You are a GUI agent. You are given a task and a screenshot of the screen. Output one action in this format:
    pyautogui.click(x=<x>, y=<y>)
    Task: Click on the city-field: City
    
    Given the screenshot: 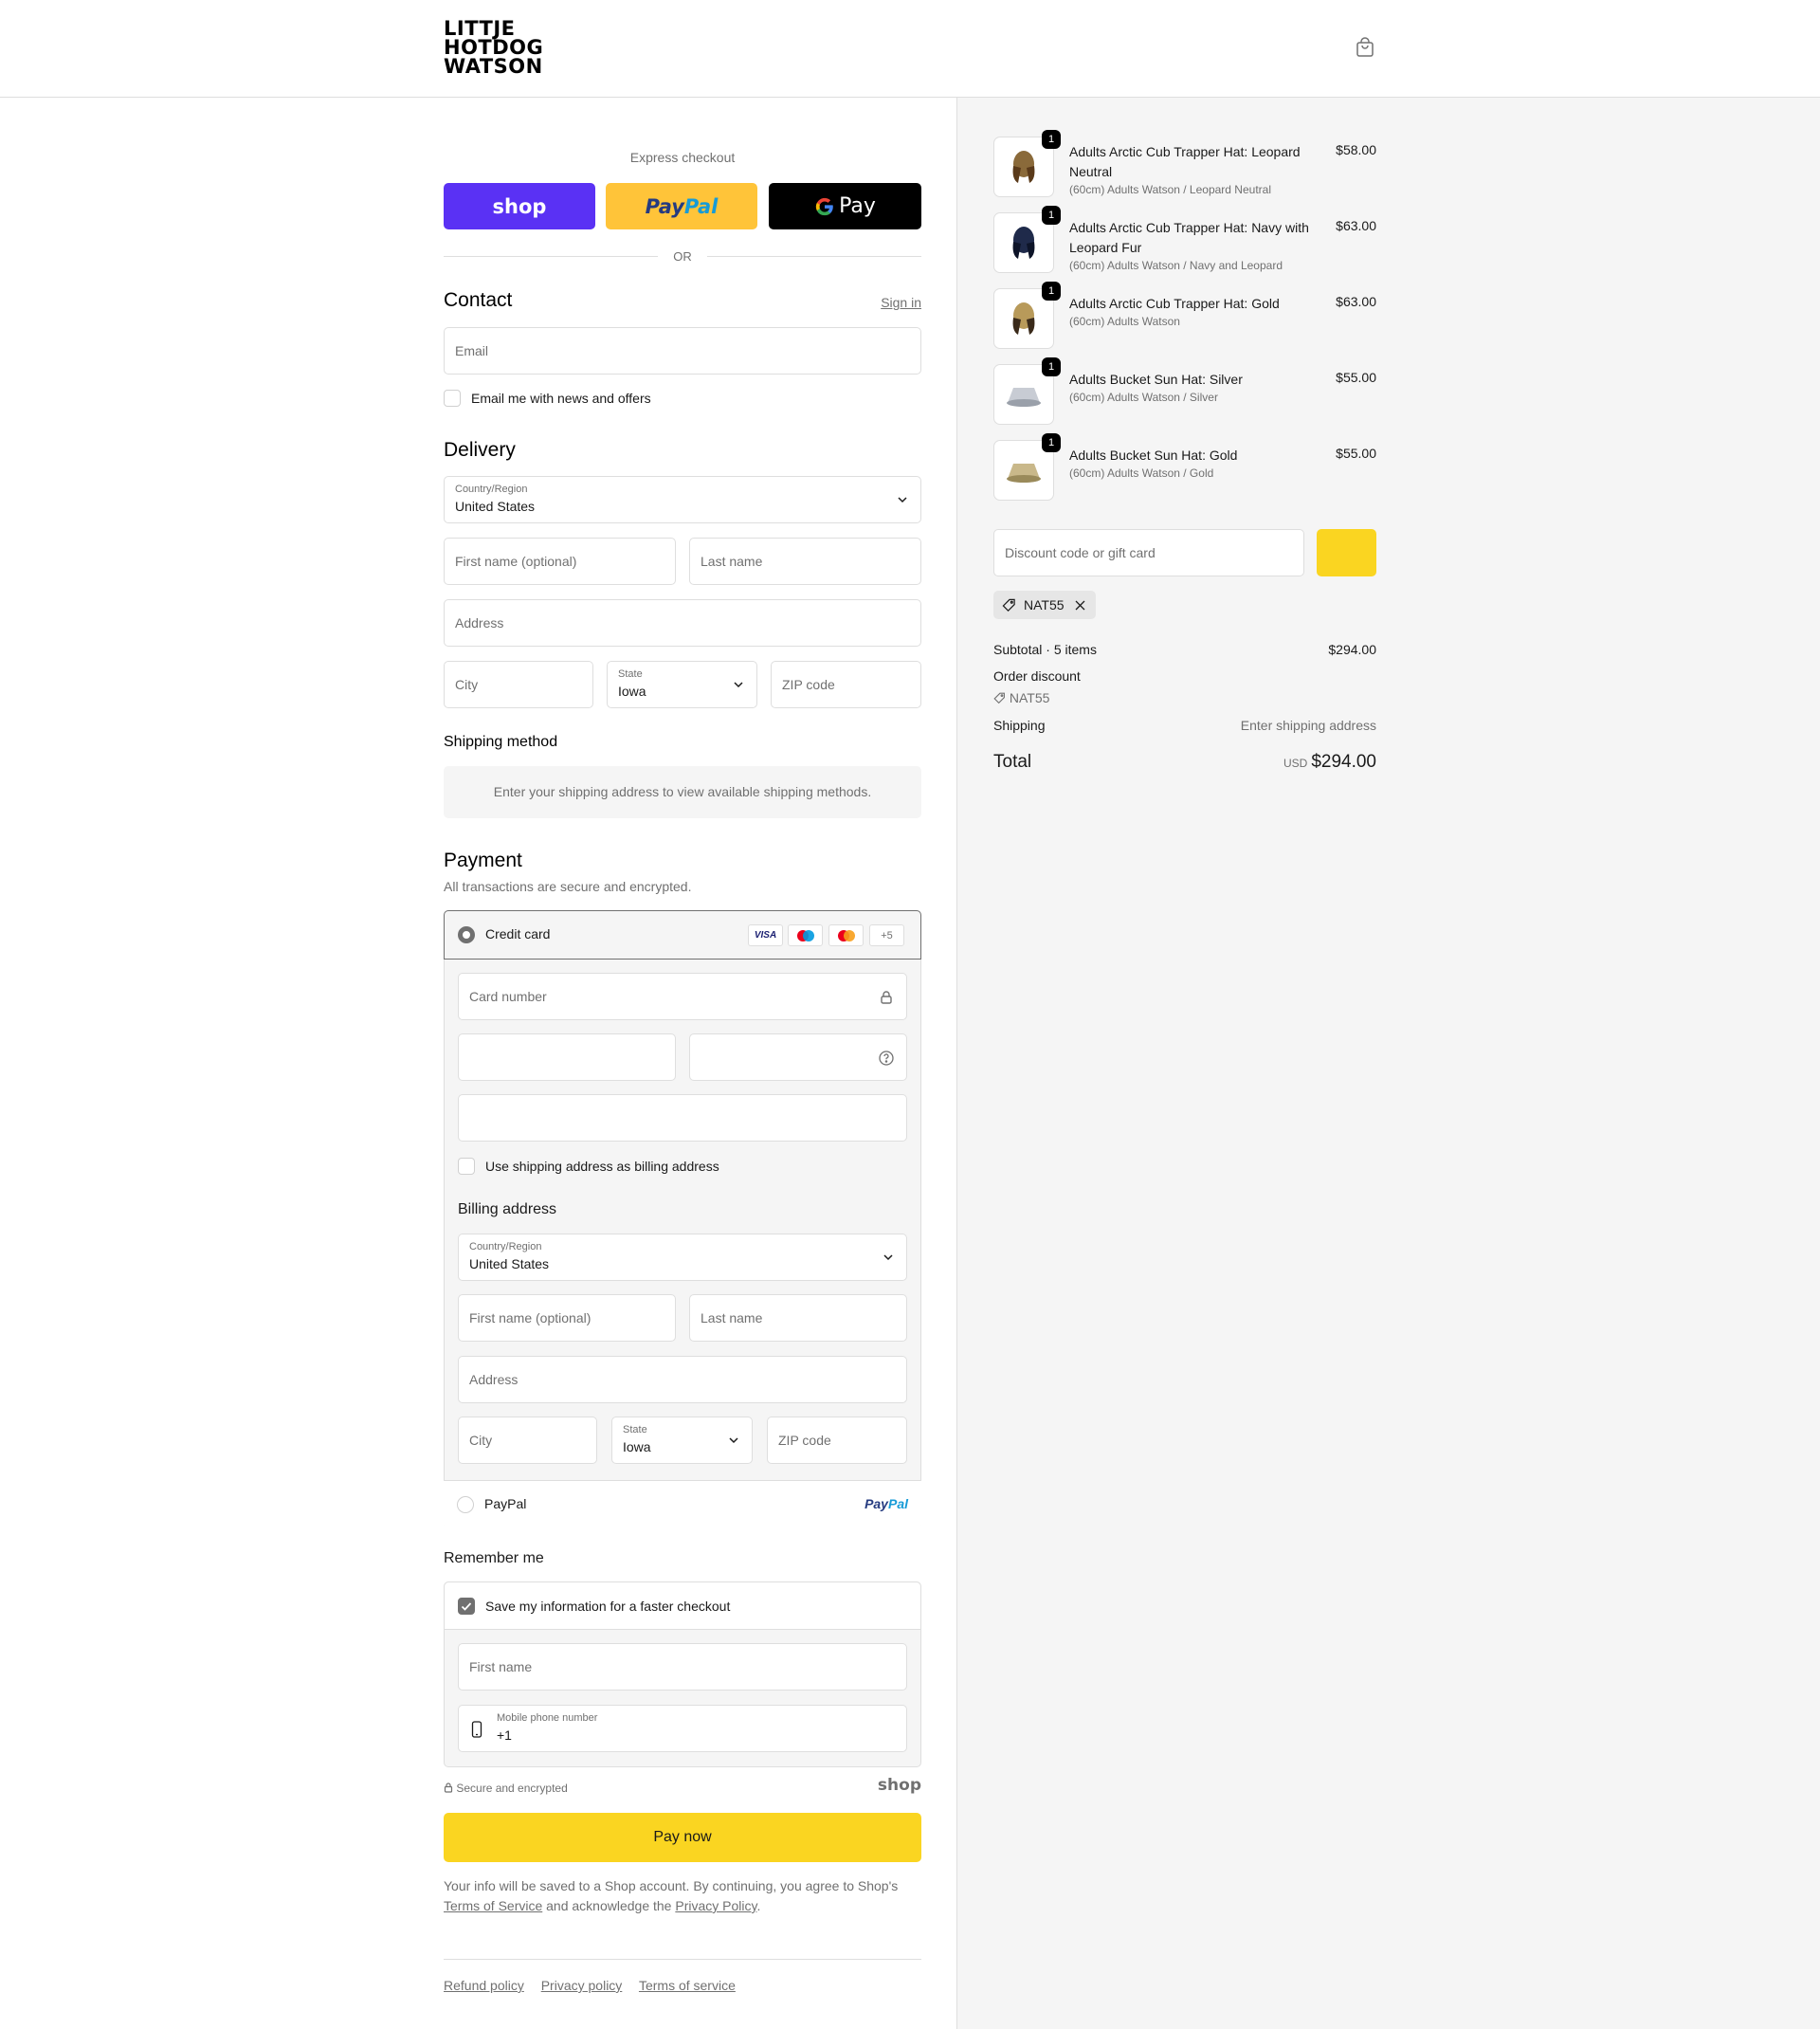 What is the action you would take?
    pyautogui.click(x=518, y=684)
    